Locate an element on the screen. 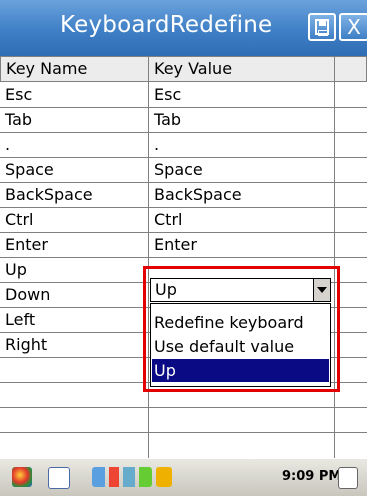 This screenshot has width=367, height=496. clock: 9:09 PM is located at coordinates (311, 477).